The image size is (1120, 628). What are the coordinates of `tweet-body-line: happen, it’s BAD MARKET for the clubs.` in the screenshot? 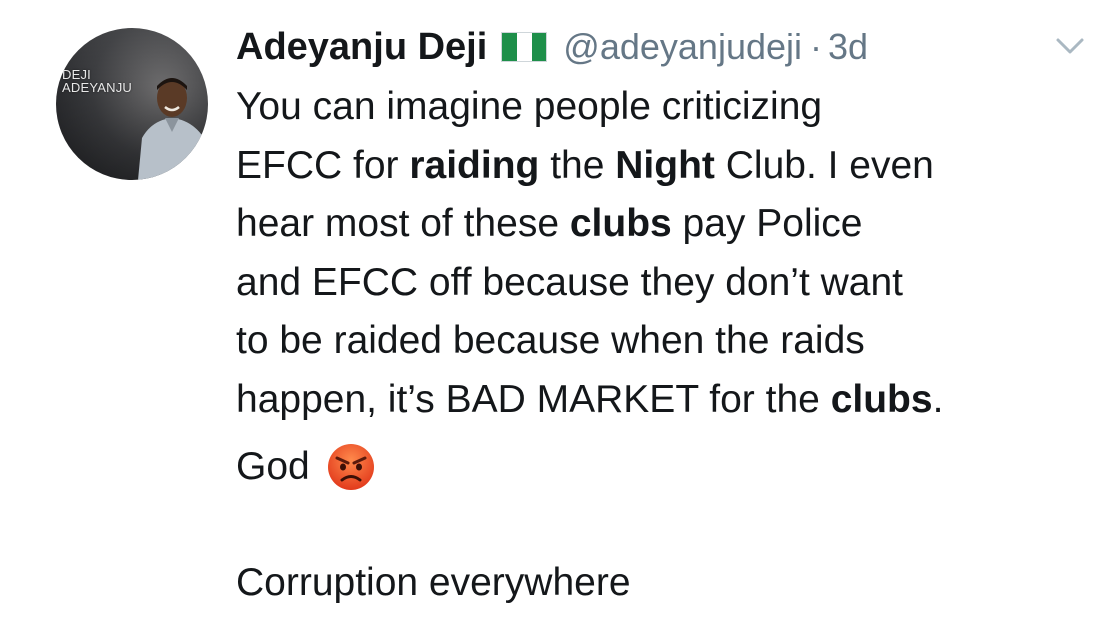 It's located at (666, 400).